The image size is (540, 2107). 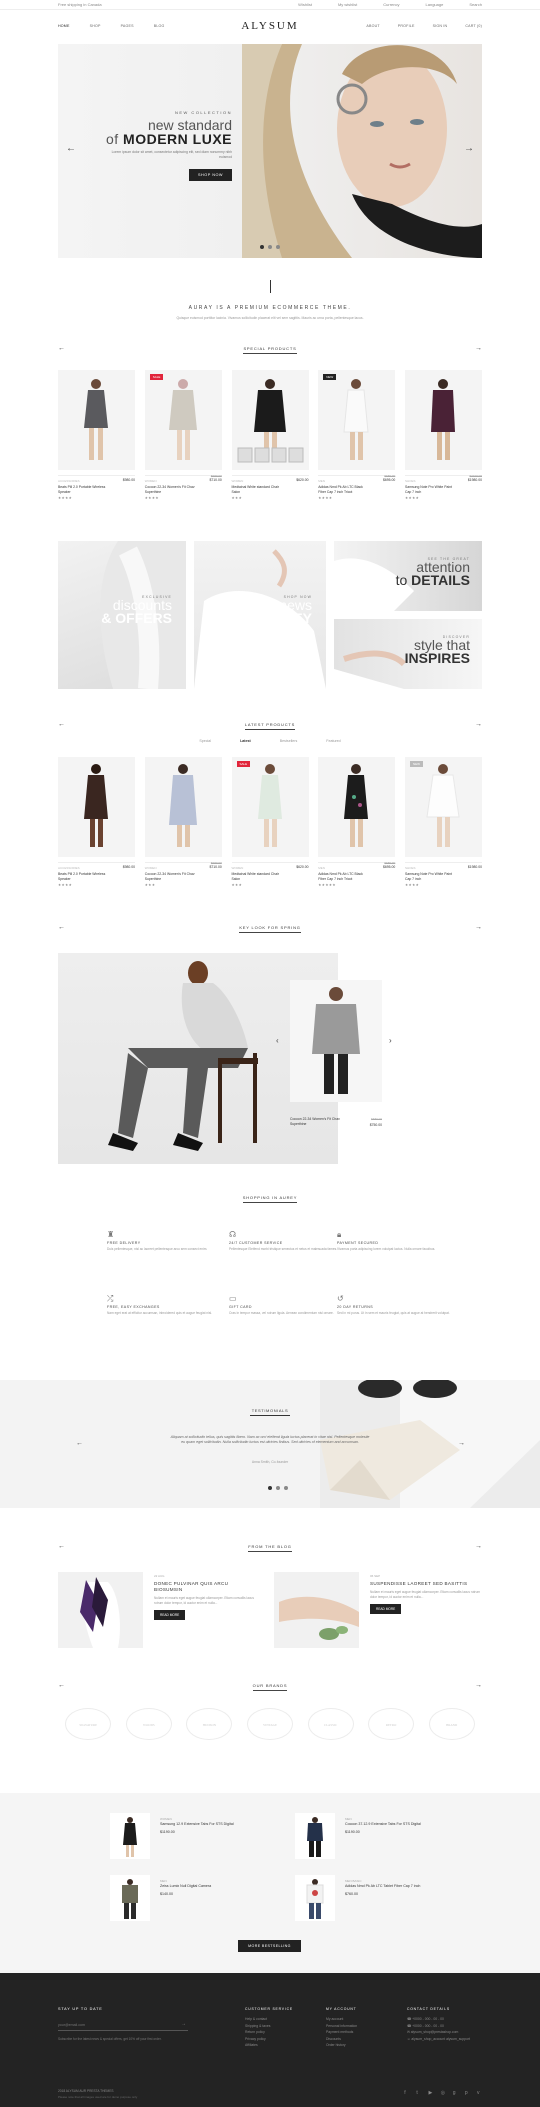 What do you see at coordinates (305, 4) in the screenshot?
I see `top-link-wishlist: Wishlist` at bounding box center [305, 4].